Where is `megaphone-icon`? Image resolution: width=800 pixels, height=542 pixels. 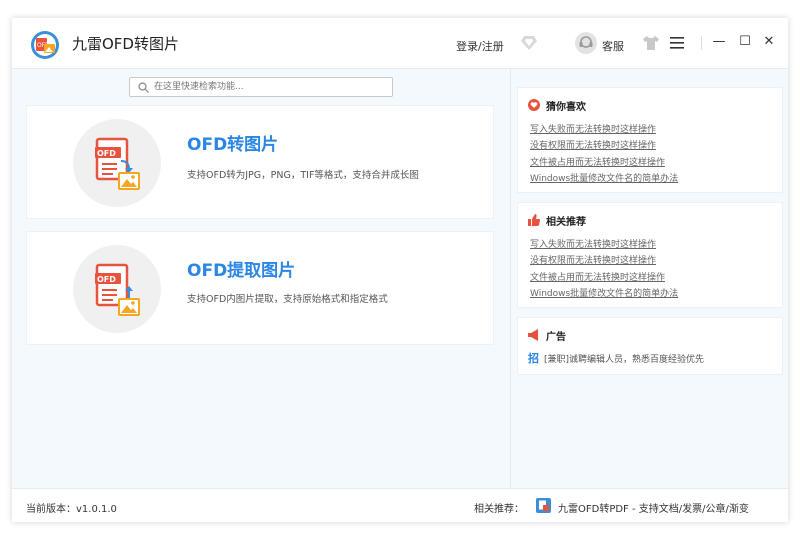
megaphone-icon is located at coordinates (533, 335).